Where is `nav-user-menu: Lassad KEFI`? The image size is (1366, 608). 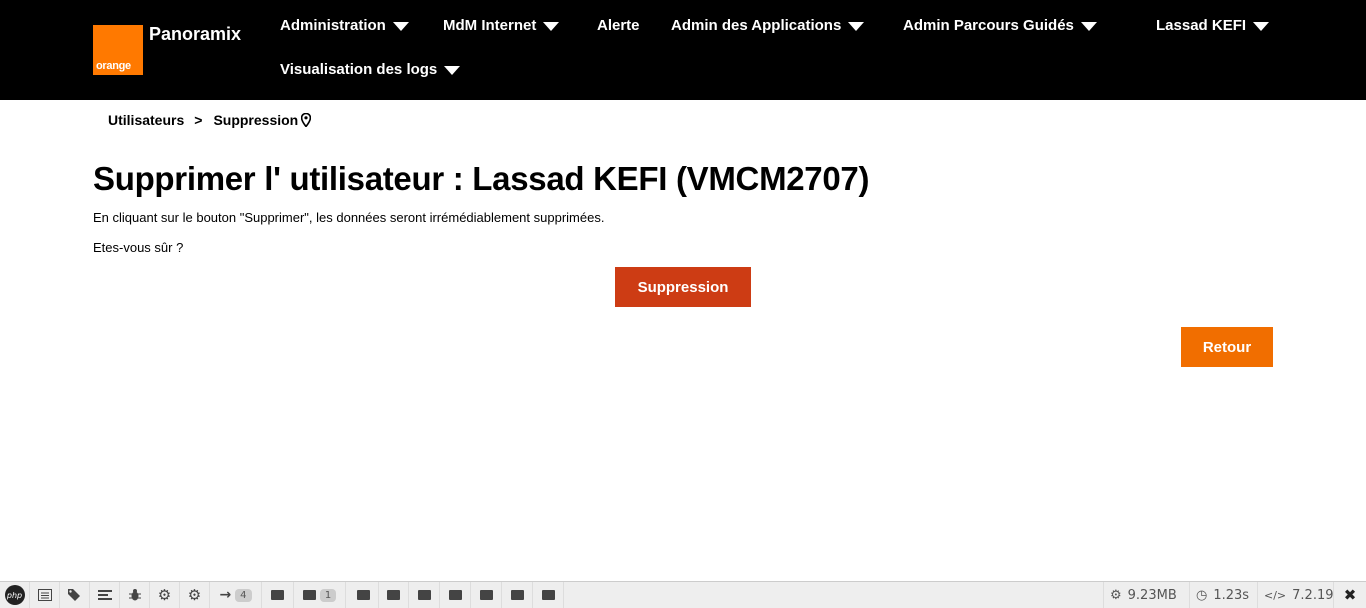
nav-user-menu: Lassad KEFI is located at coordinates (1213, 25).